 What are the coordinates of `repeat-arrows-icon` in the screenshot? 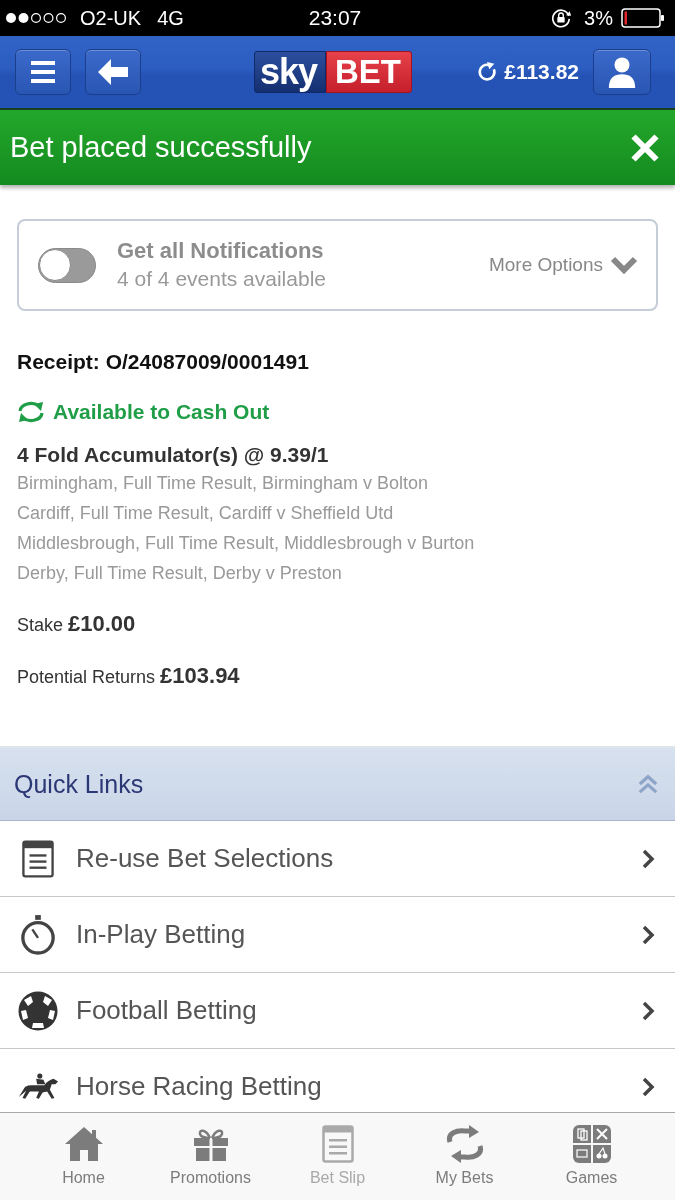 It's located at (464, 1144).